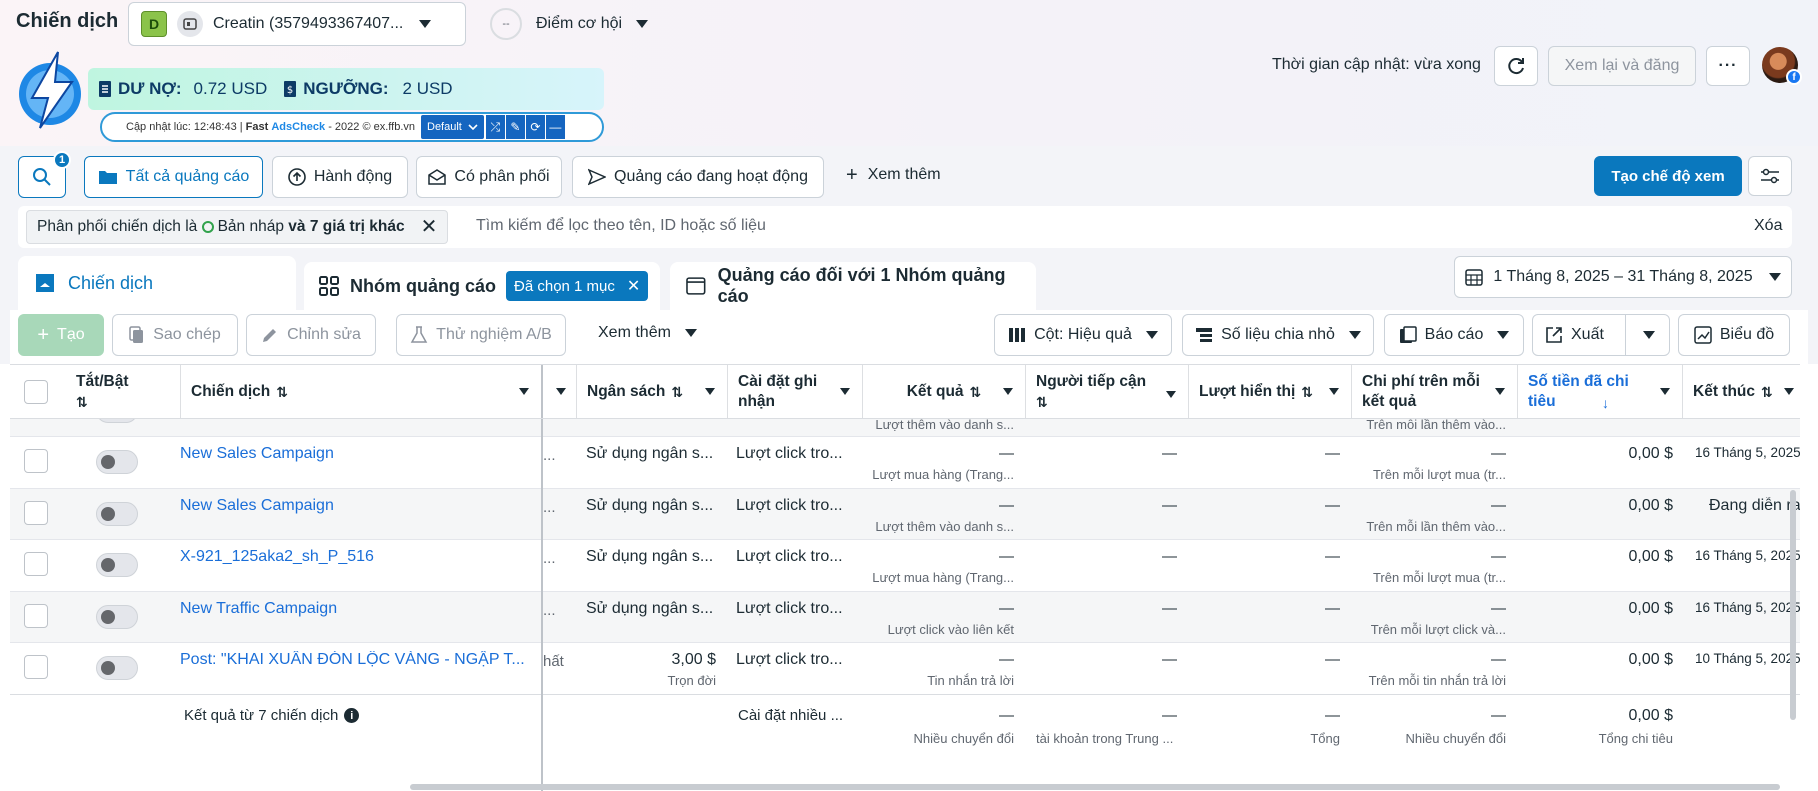  Describe the element at coordinates (1793, 605) in the screenshot. I see `vertical-scrollbar` at that location.